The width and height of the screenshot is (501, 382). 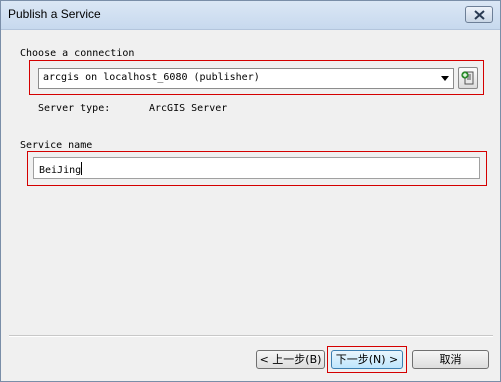 I want to click on connection-label: Choose a connection, so click(x=77, y=53).